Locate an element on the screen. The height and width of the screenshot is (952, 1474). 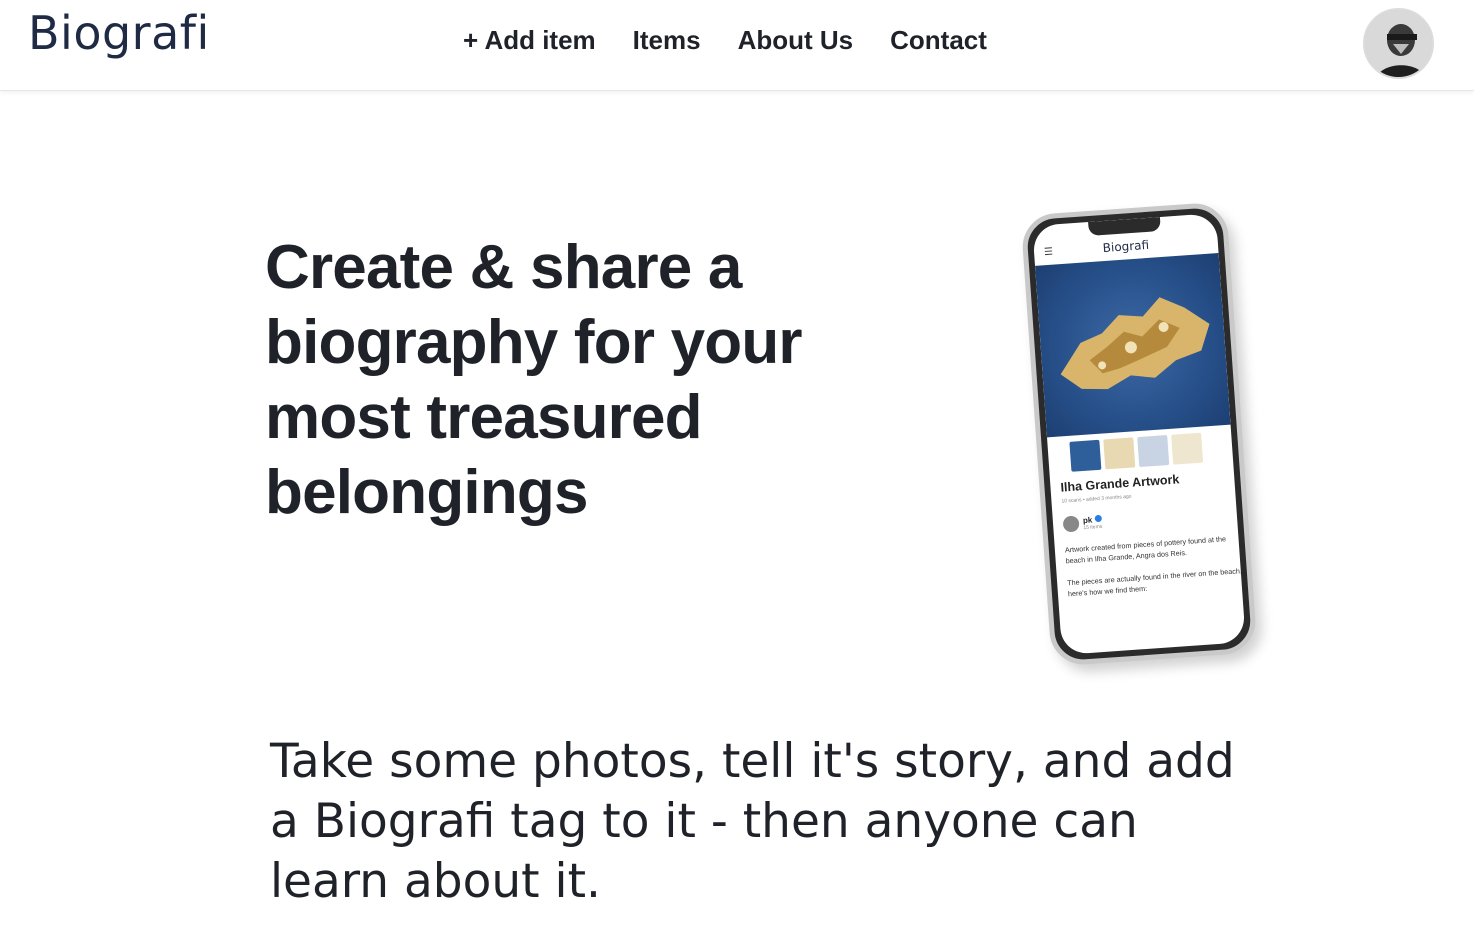
nav-add-item: + Add item is located at coordinates (529, 40).